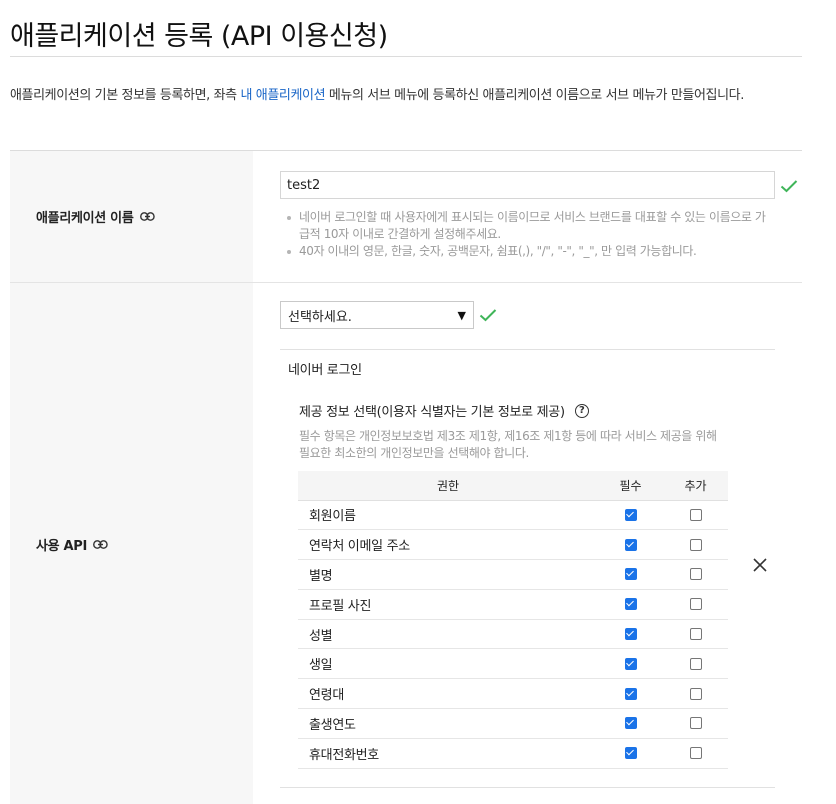  I want to click on table-header-row: 권한 필수 추가, so click(513, 486).